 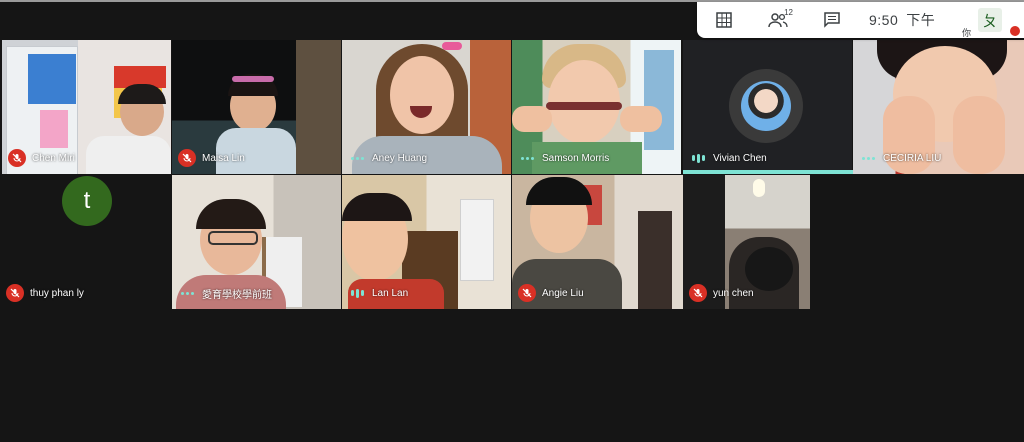 What do you see at coordinates (390, 293) in the screenshot?
I see `participant-name: Lan Lan` at bounding box center [390, 293].